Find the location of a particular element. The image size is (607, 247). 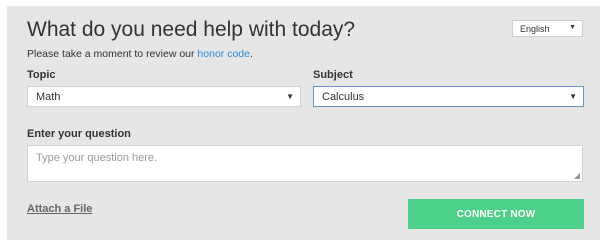

subject-select-value: Calculus is located at coordinates (343, 96).